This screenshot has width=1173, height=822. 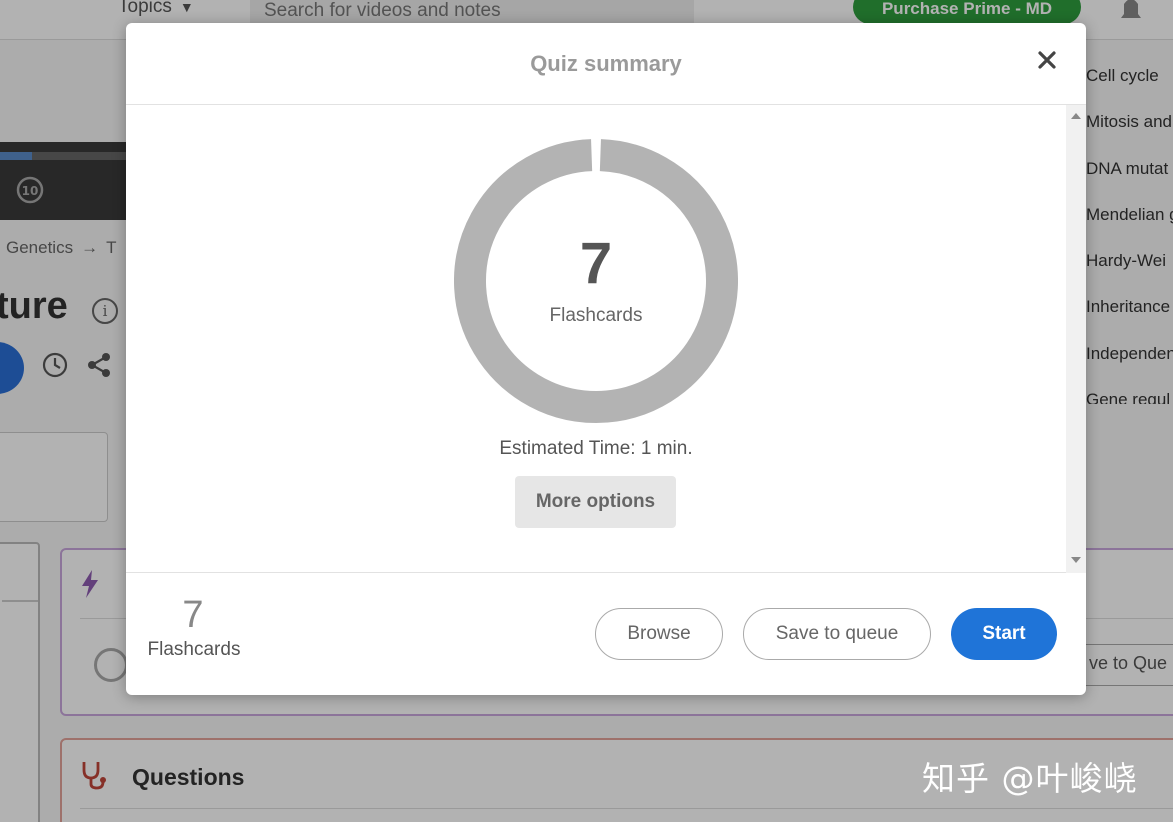 I want to click on browse-button: Browse, so click(x=659, y=634).